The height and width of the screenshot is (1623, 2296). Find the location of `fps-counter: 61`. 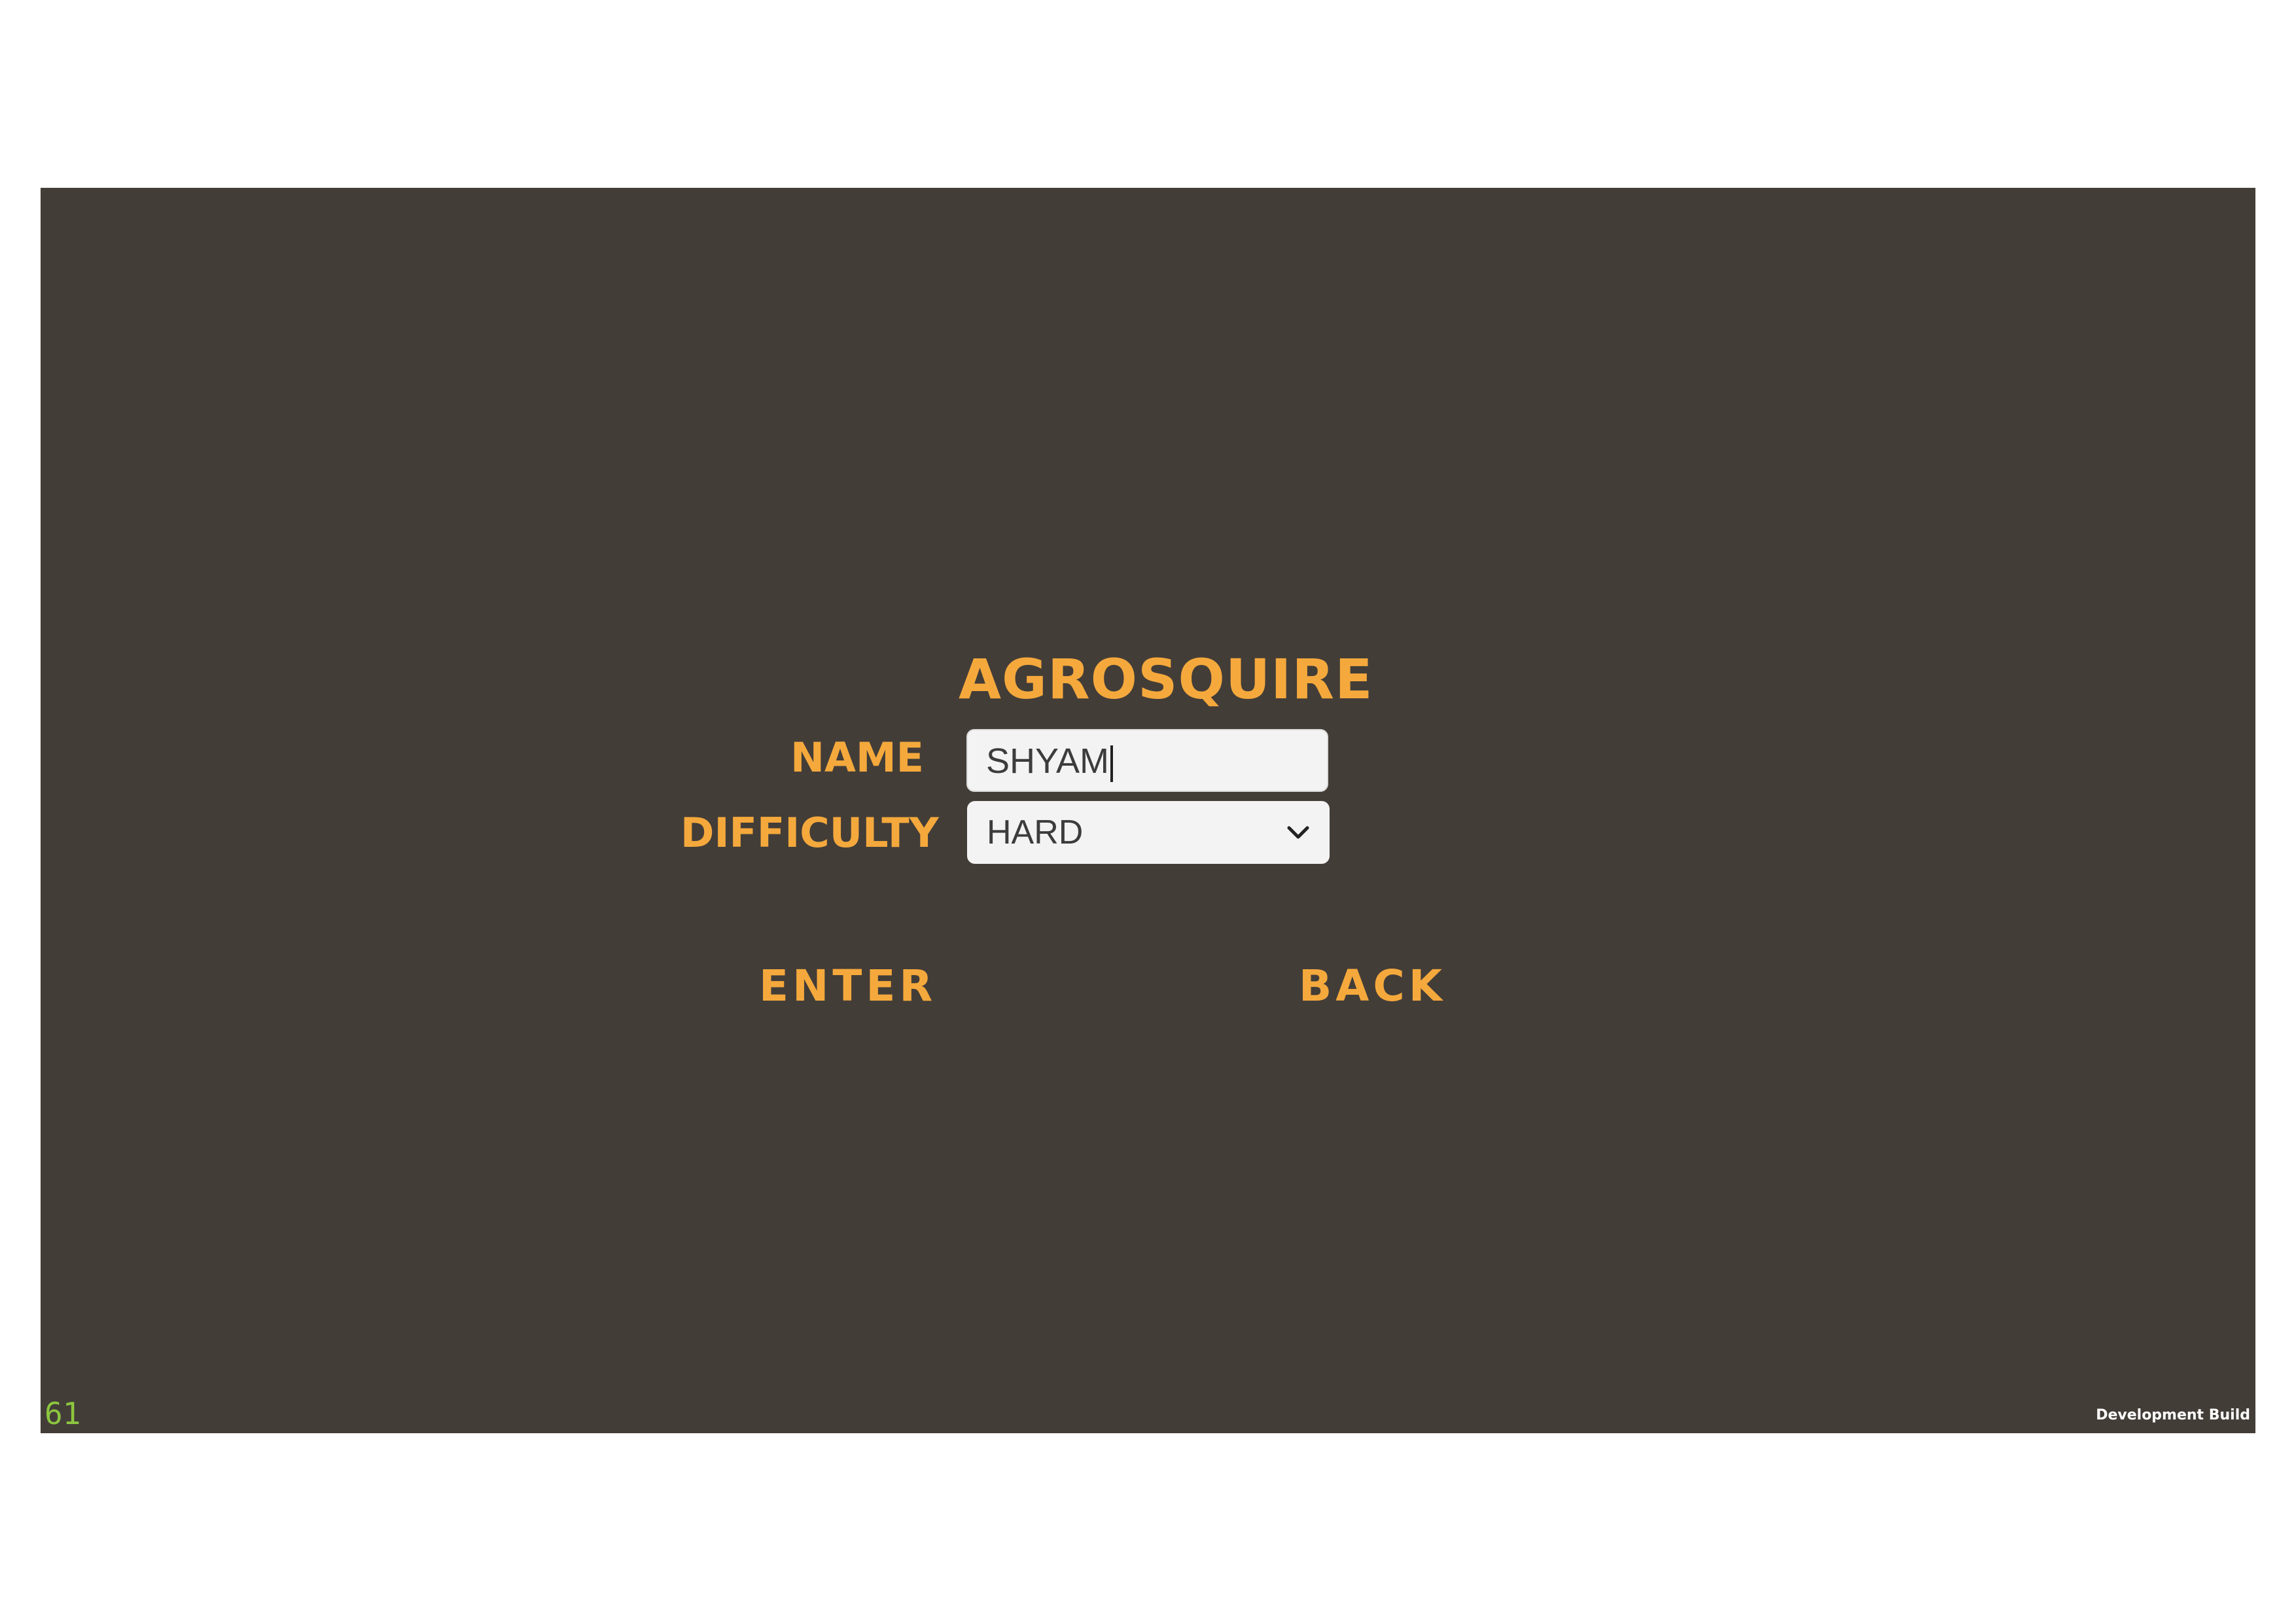

fps-counter: 61 is located at coordinates (63, 1414).